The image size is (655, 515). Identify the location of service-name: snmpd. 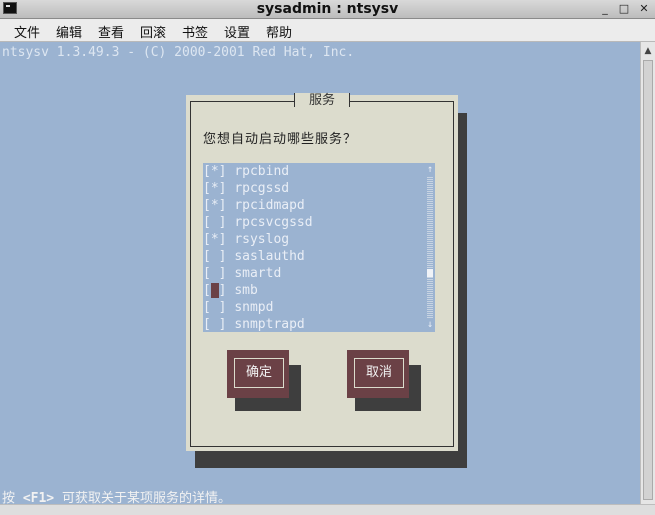
(254, 307).